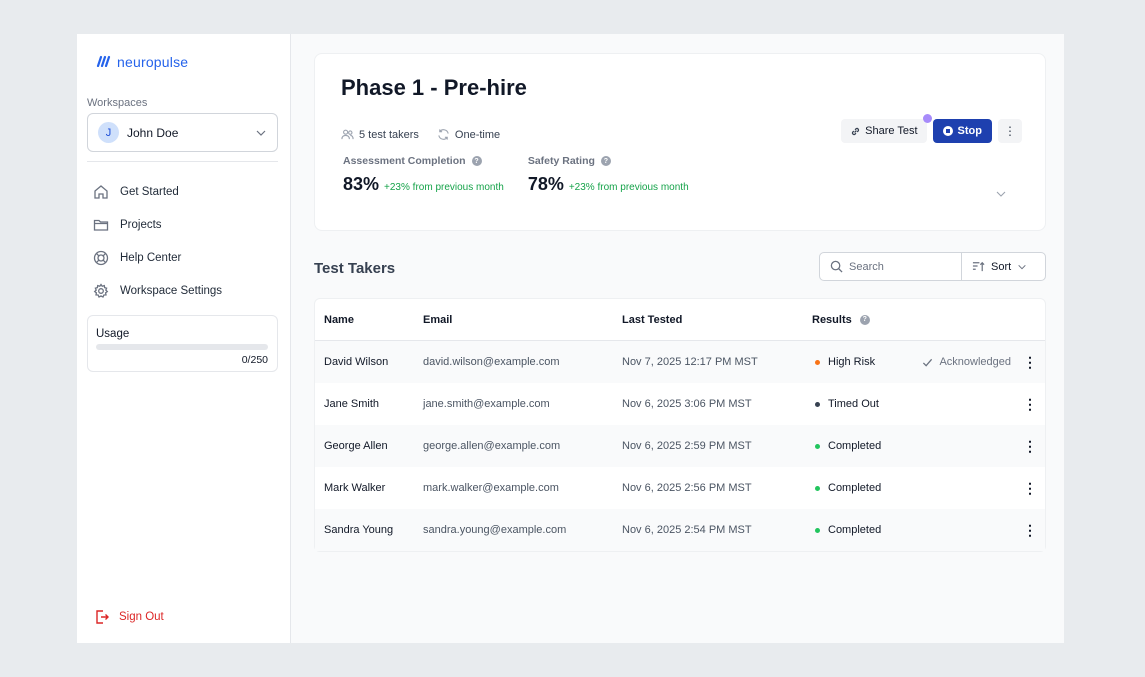 The height and width of the screenshot is (677, 1145). Describe the element at coordinates (171, 290) in the screenshot. I see `sidebar-item-label: Workspace Settings` at that location.